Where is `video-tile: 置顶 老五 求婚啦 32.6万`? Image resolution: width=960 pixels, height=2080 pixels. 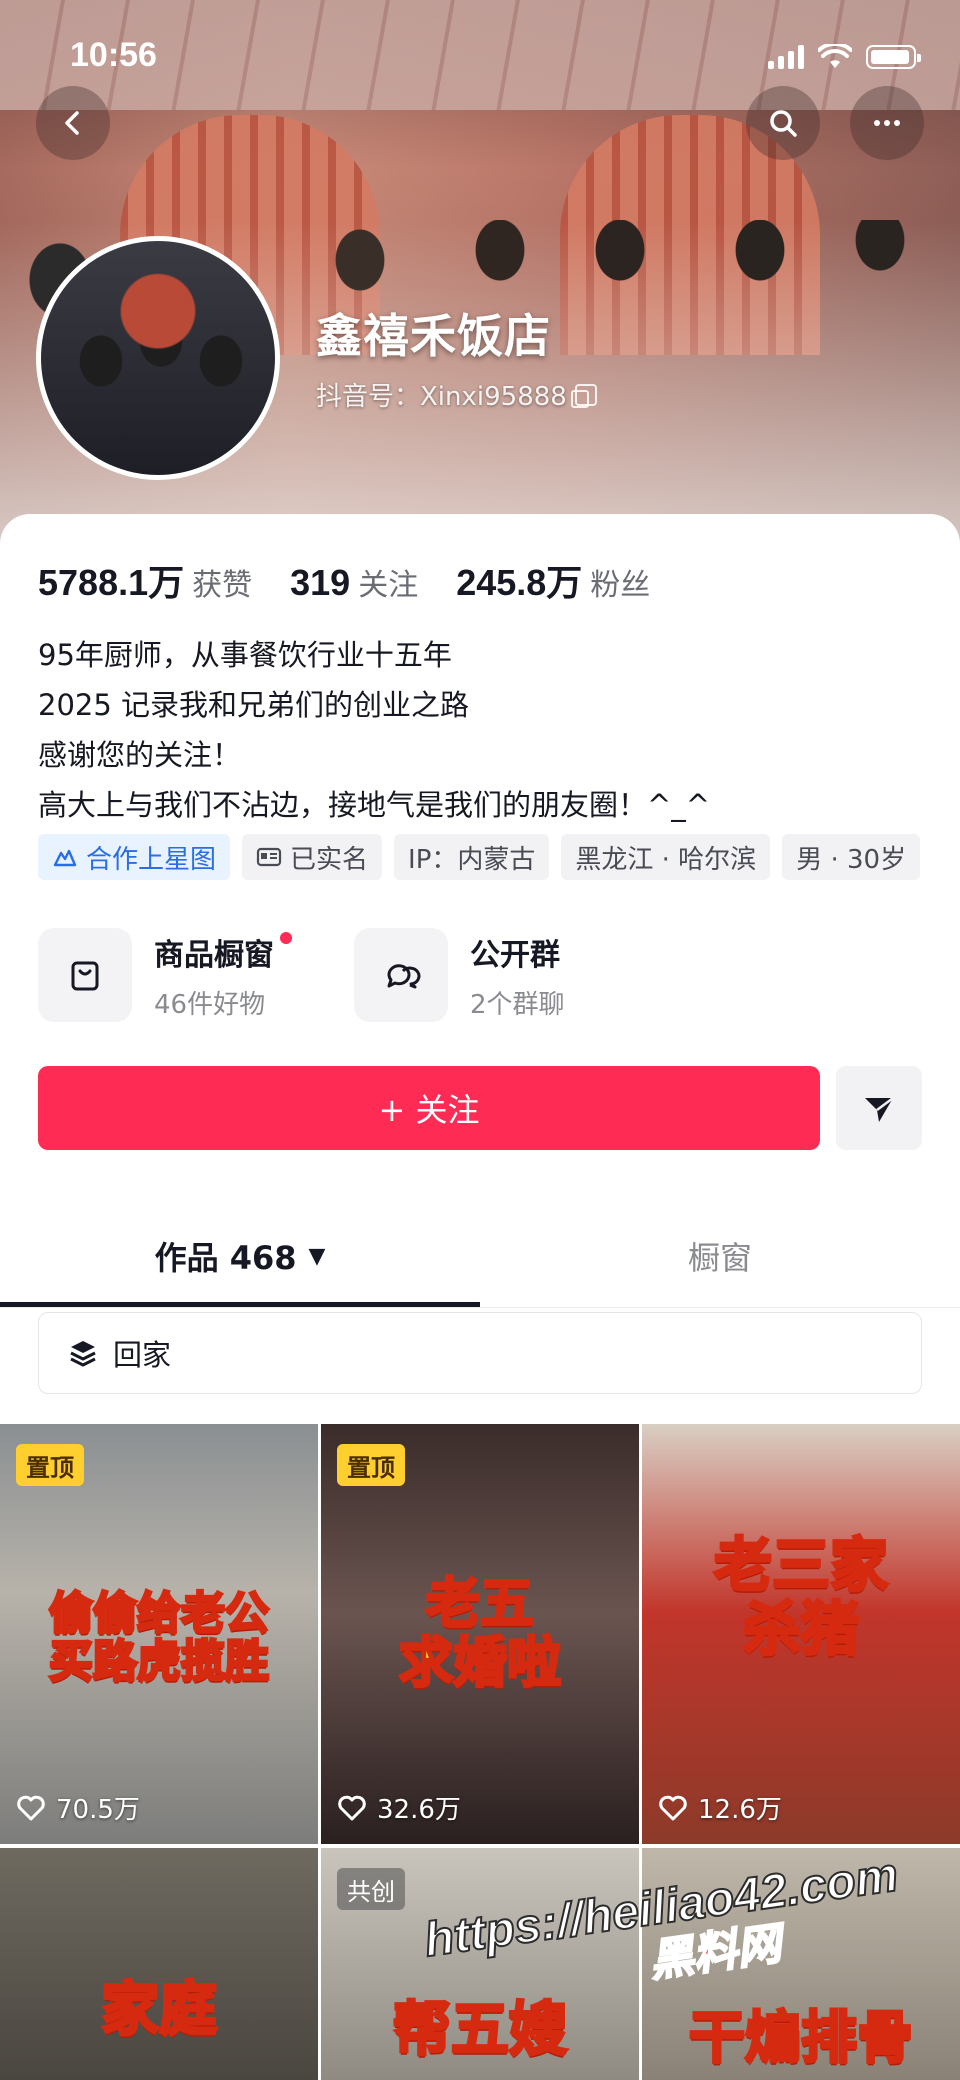
video-tile: 置顶 老五 求婚啦 32.6万 is located at coordinates (480, 1634).